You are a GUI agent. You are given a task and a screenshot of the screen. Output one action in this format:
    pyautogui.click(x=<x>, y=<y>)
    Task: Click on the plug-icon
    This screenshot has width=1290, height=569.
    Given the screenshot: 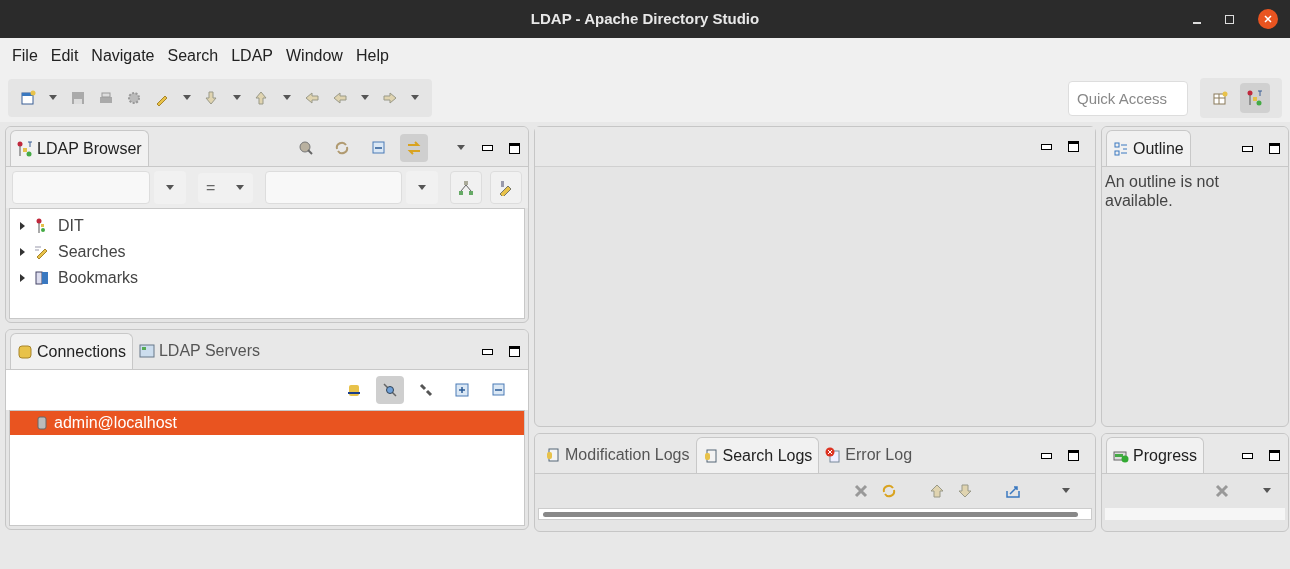 What is the action you would take?
    pyautogui.click(x=390, y=390)
    